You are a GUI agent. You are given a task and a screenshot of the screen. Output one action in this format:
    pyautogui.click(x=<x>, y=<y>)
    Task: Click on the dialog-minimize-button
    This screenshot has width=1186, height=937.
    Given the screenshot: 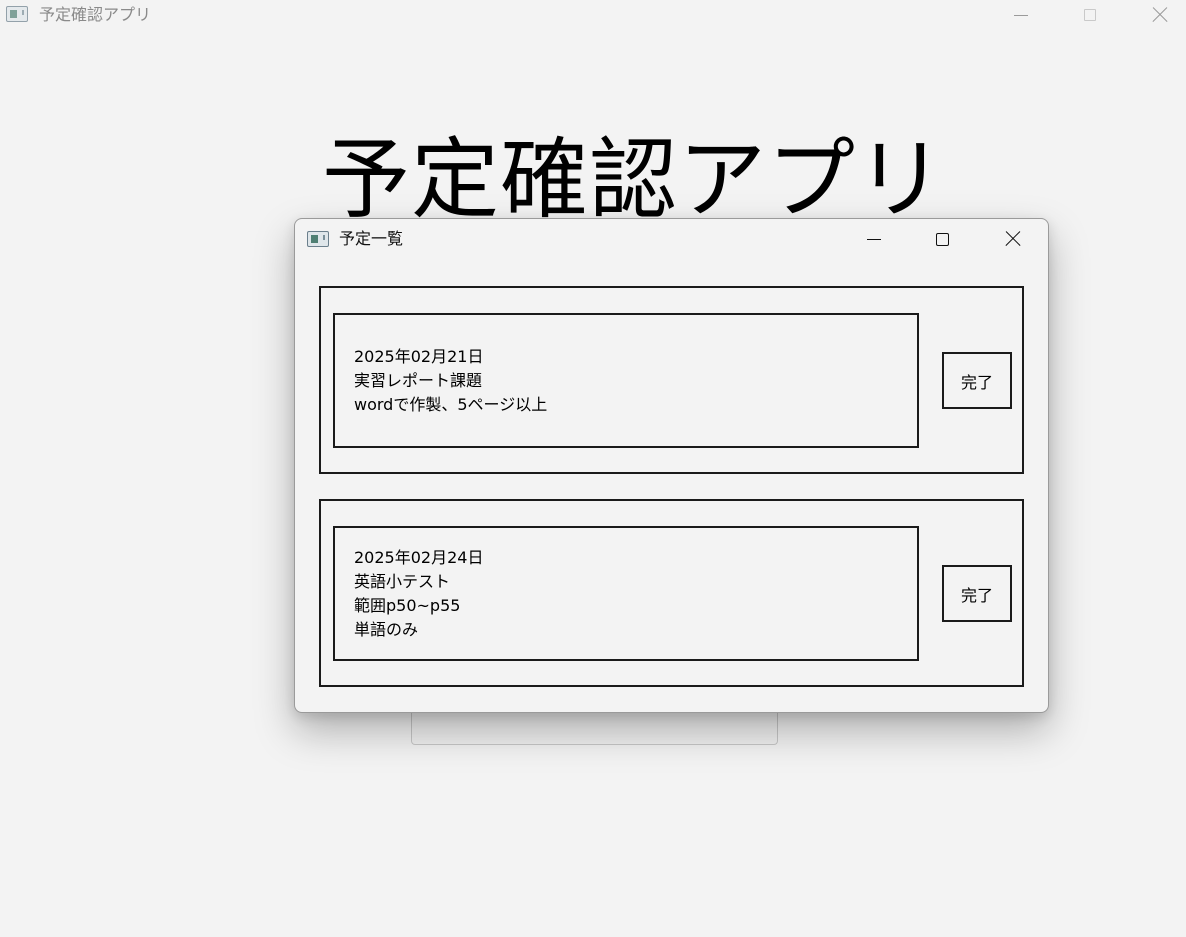 What is the action you would take?
    pyautogui.click(x=874, y=239)
    